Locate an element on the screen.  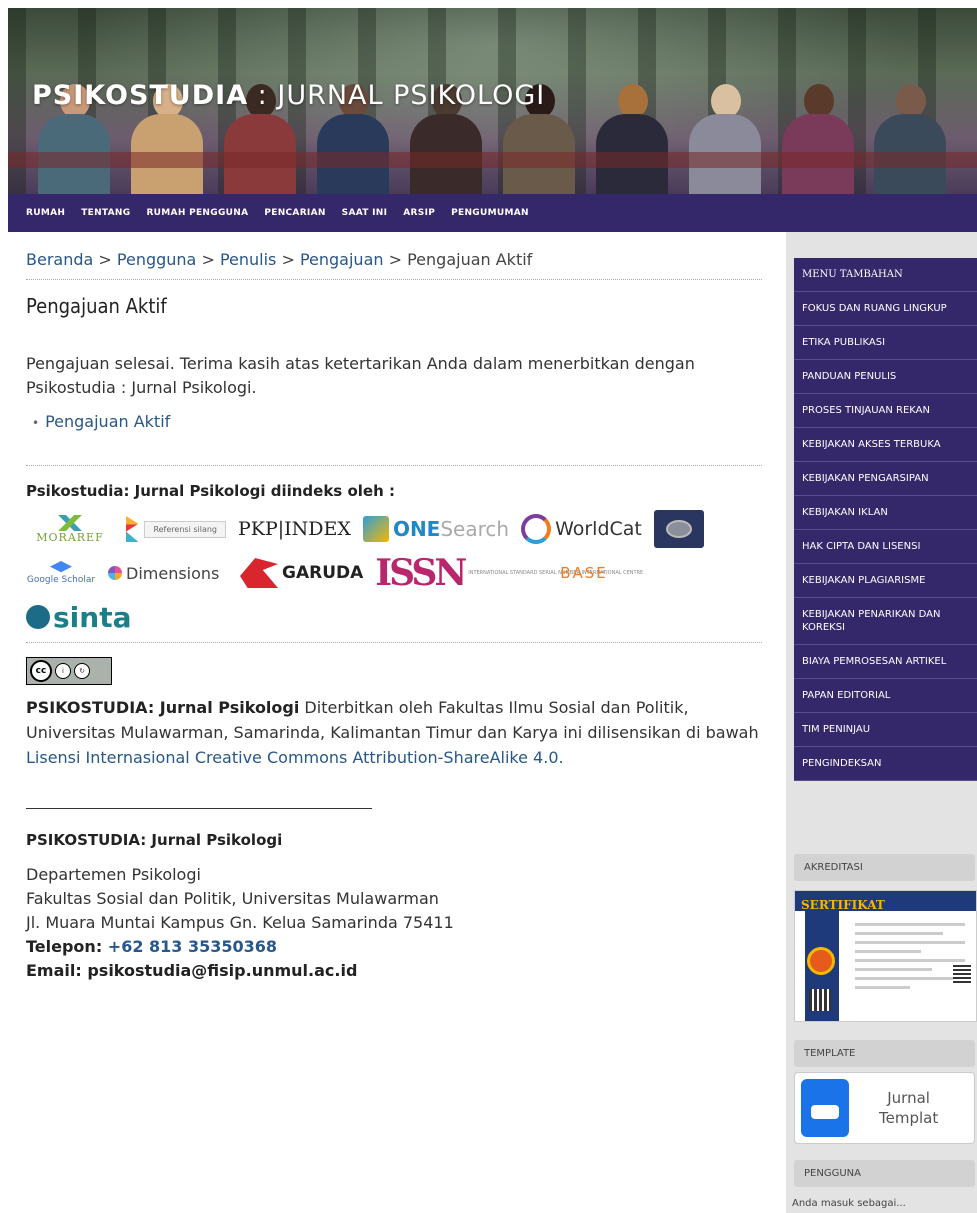
base-logo: BASE is located at coordinates (608, 573).